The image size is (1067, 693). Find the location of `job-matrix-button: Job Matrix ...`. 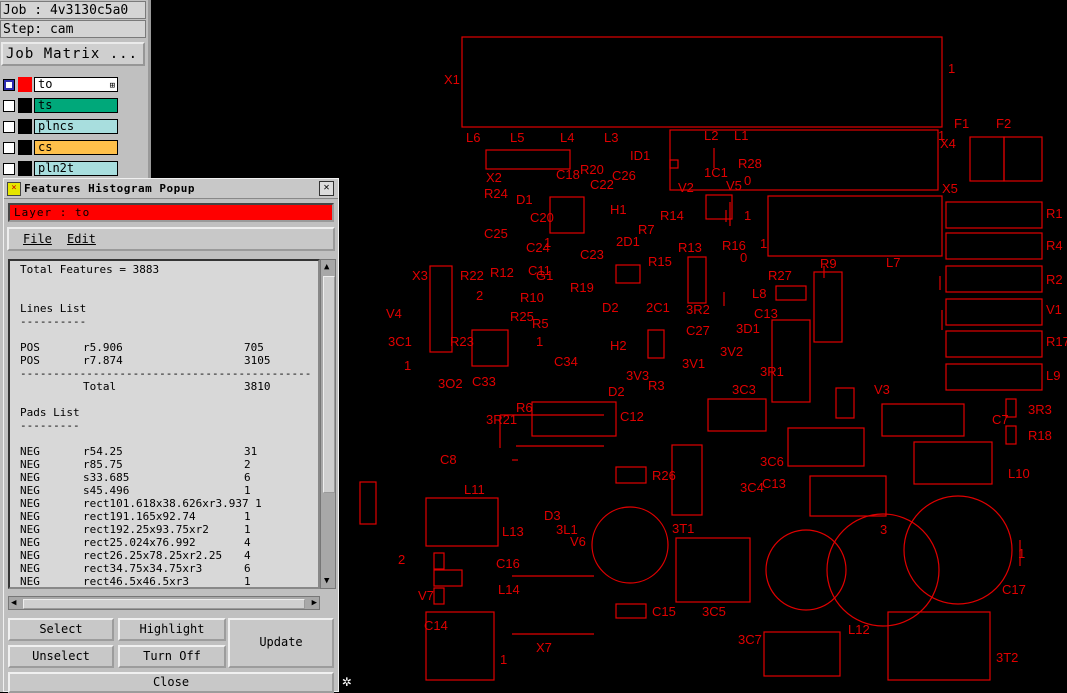

job-matrix-button: Job Matrix ... is located at coordinates (73, 54).